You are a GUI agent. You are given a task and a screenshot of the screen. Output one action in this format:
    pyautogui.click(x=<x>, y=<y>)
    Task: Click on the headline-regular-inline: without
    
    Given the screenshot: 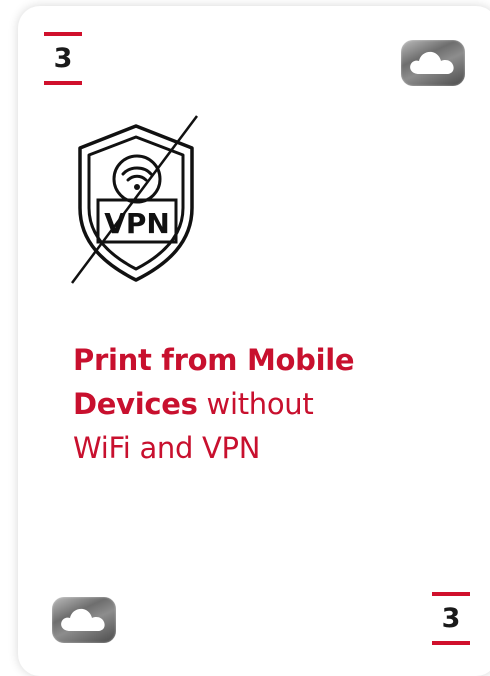 What is the action you would take?
    pyautogui.click(x=260, y=404)
    